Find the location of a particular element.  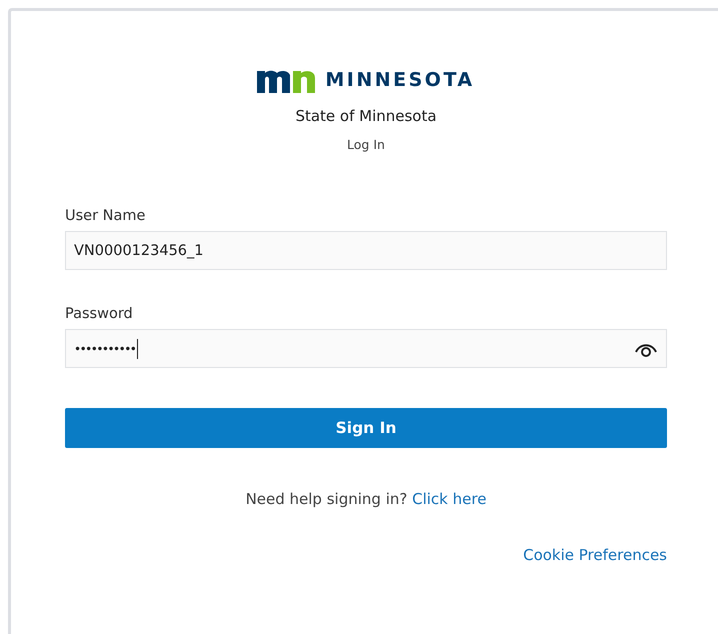

click-here-link: Click here is located at coordinates (449, 499).